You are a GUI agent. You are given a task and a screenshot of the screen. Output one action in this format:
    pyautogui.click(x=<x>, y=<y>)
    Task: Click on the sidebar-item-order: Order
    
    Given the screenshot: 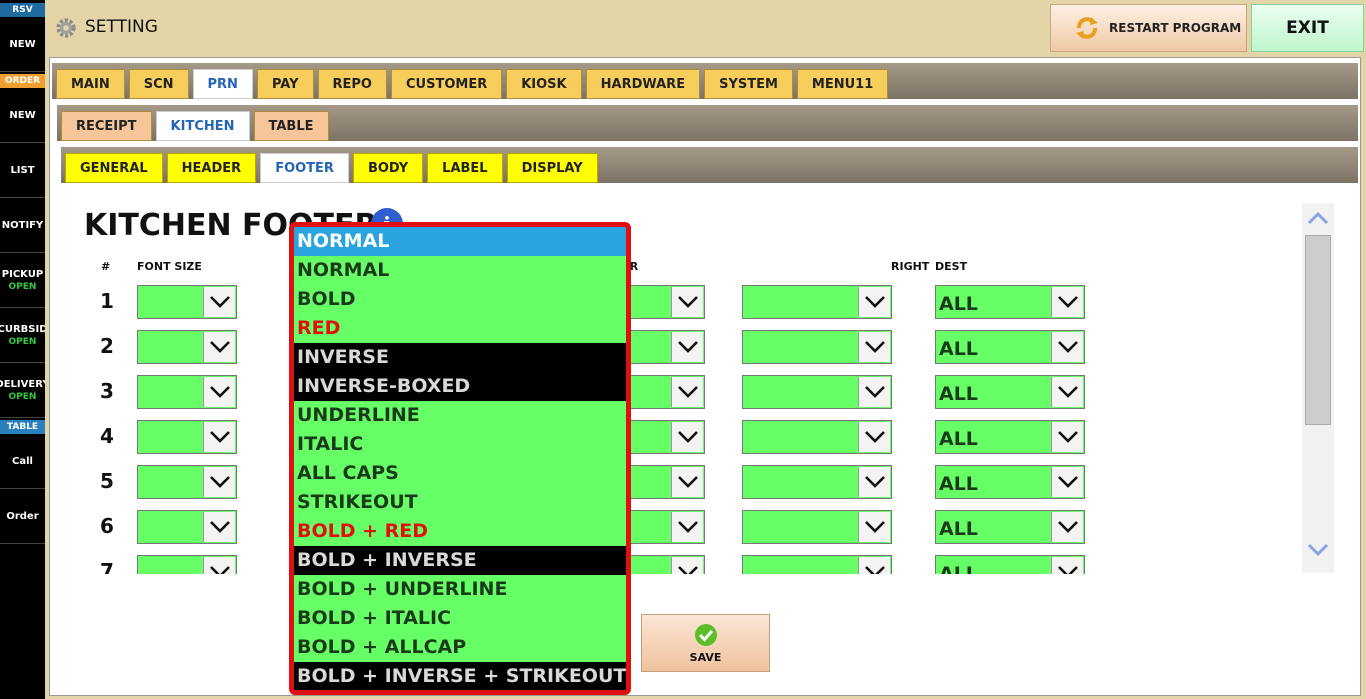 What is the action you would take?
    pyautogui.click(x=22, y=517)
    